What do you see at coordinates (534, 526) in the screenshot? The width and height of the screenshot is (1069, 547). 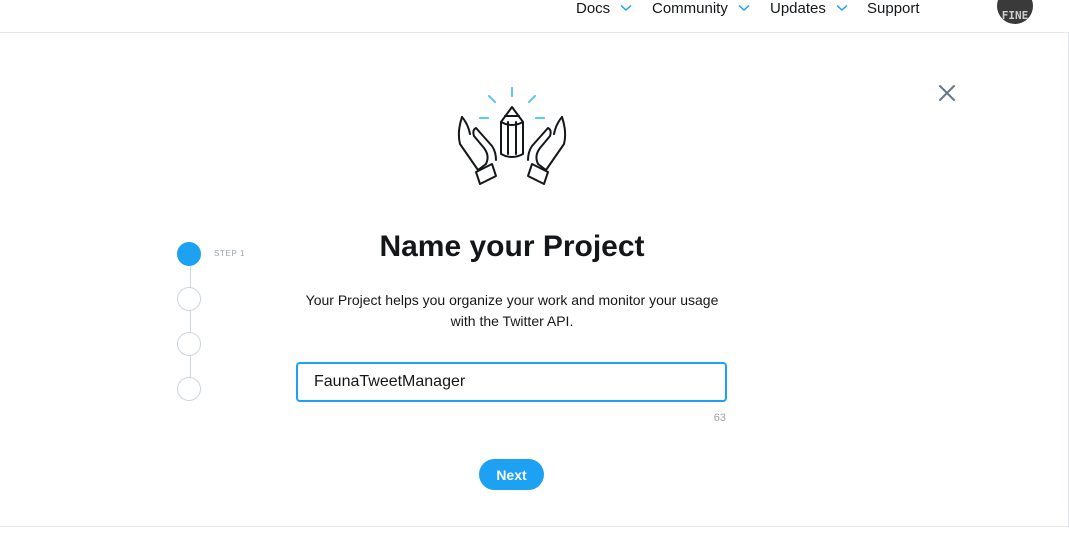 I see `dialog-bottom-border` at bounding box center [534, 526].